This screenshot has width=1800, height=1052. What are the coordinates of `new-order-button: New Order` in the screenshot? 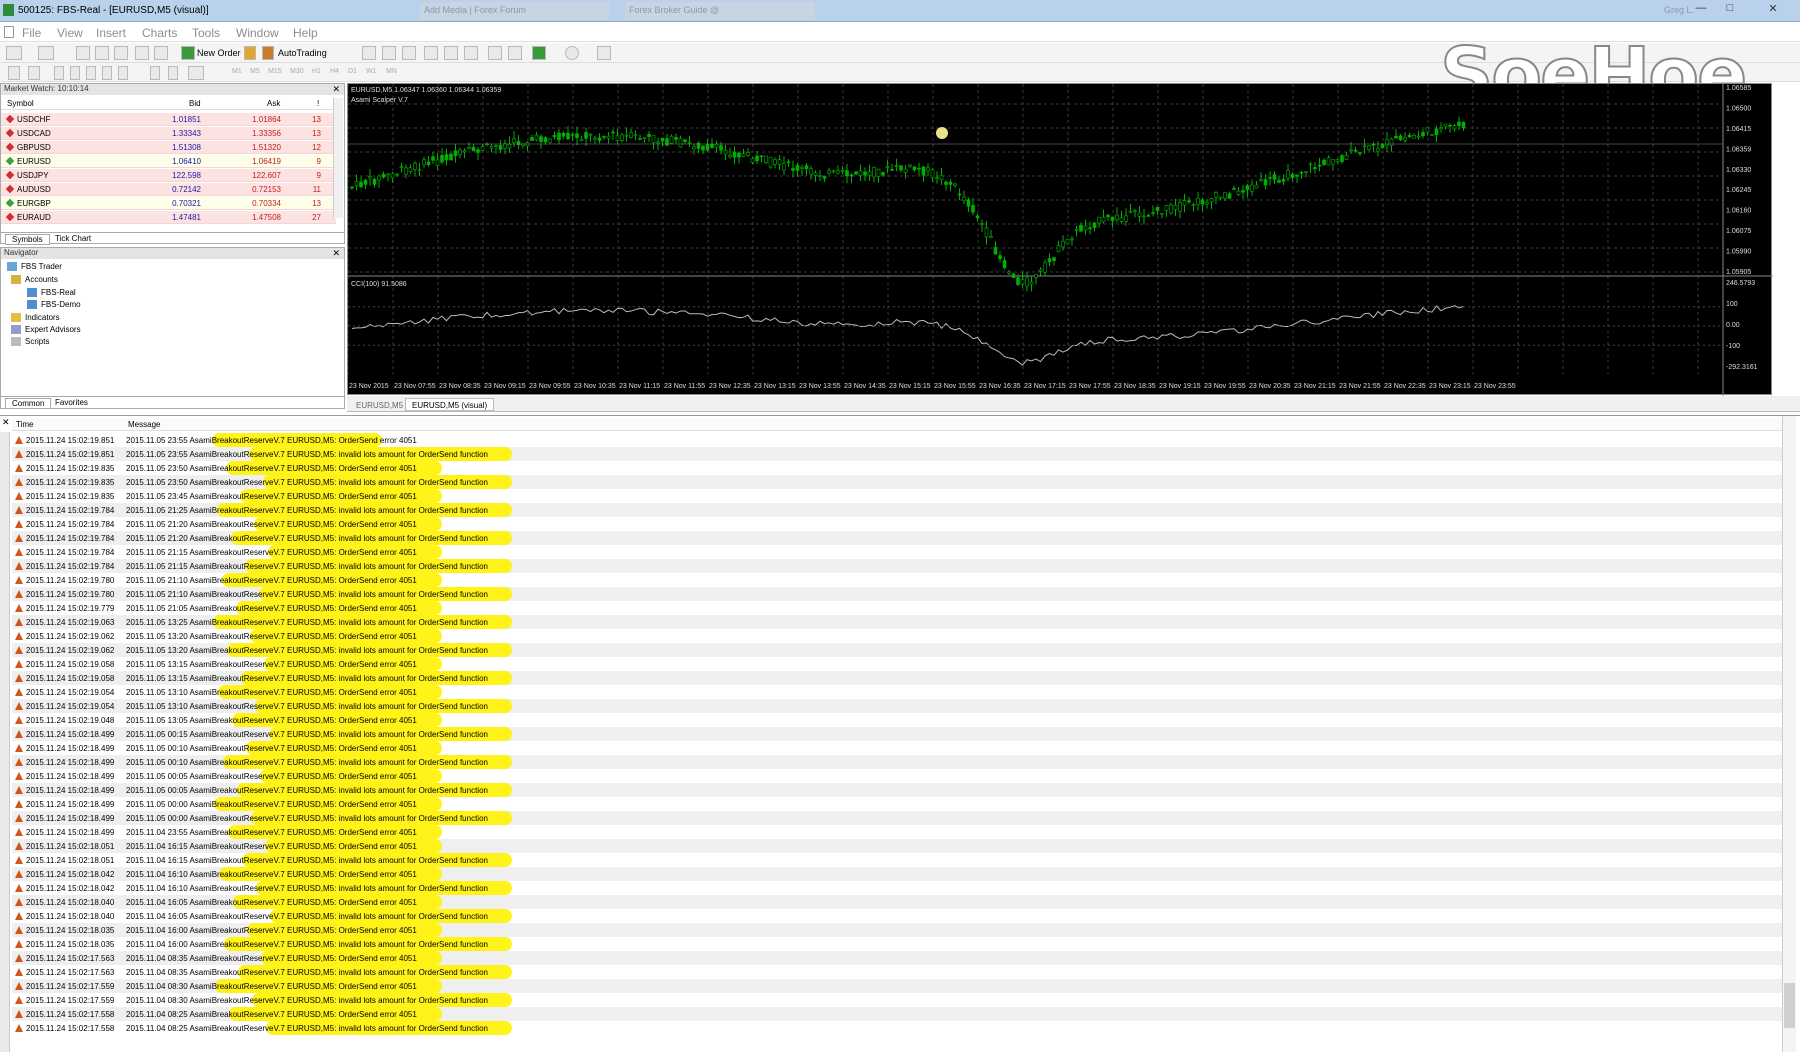 It's located at (219, 53).